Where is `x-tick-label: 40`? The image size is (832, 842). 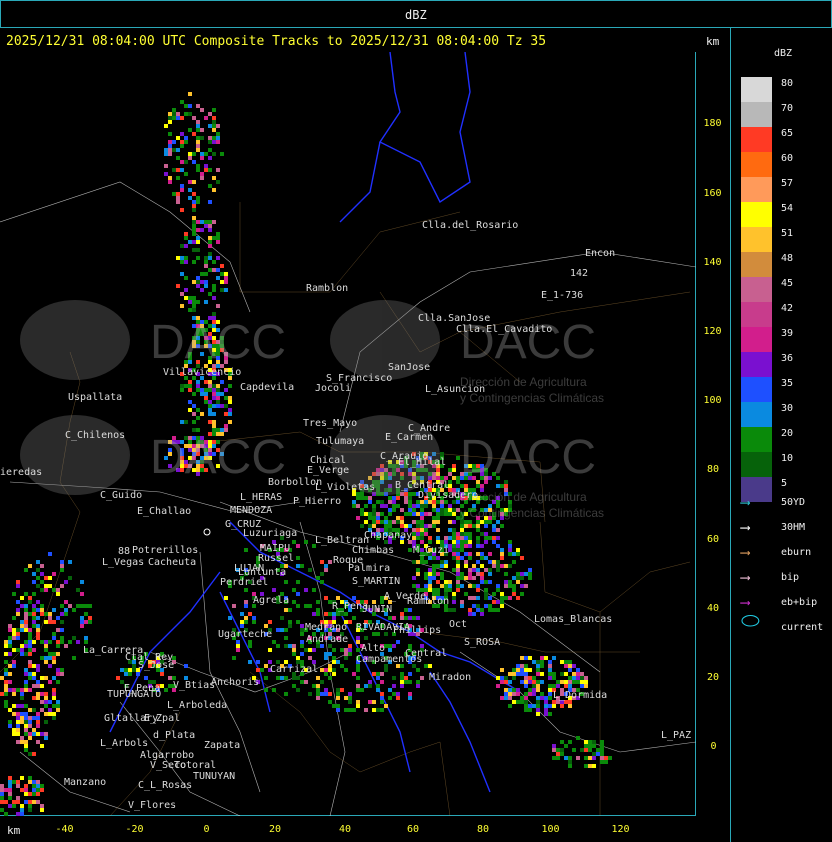
x-tick-label: 40 is located at coordinates (345, 829).